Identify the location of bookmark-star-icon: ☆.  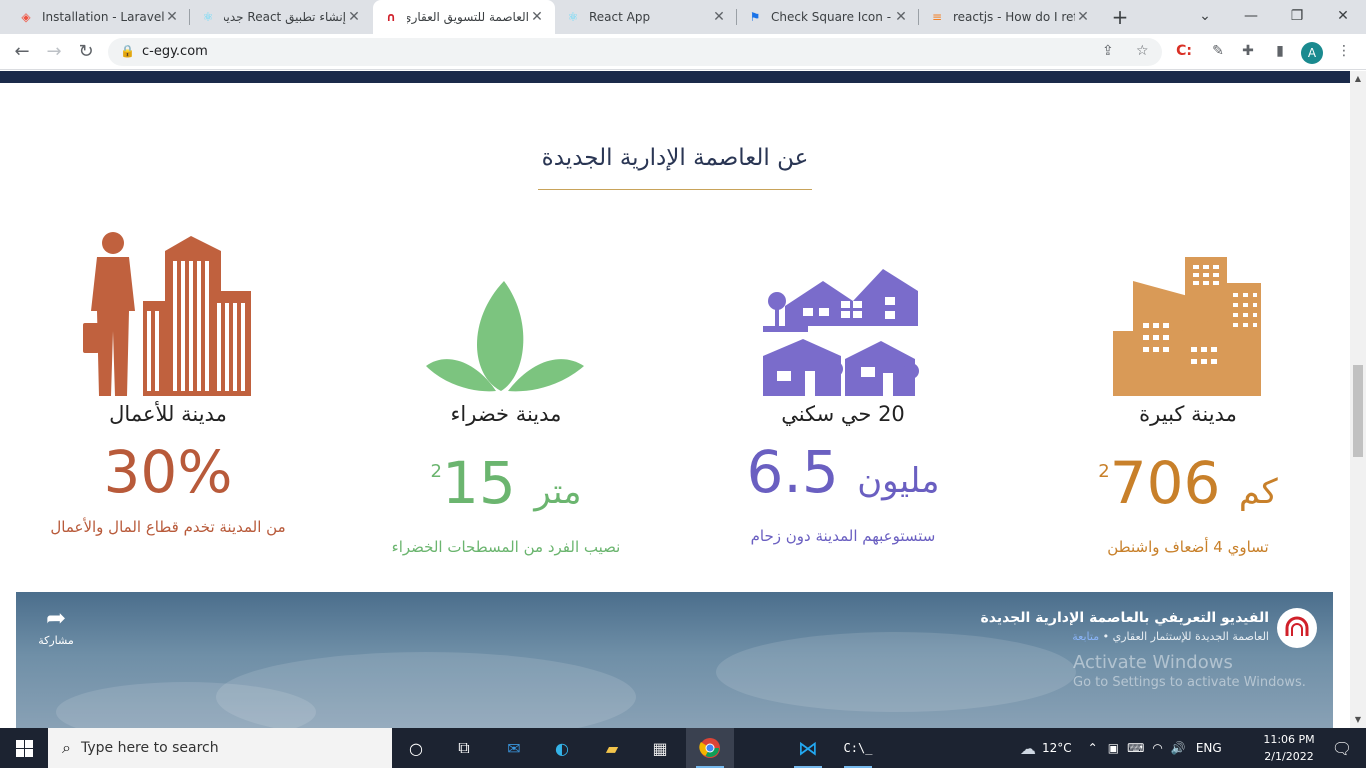
(1142, 51).